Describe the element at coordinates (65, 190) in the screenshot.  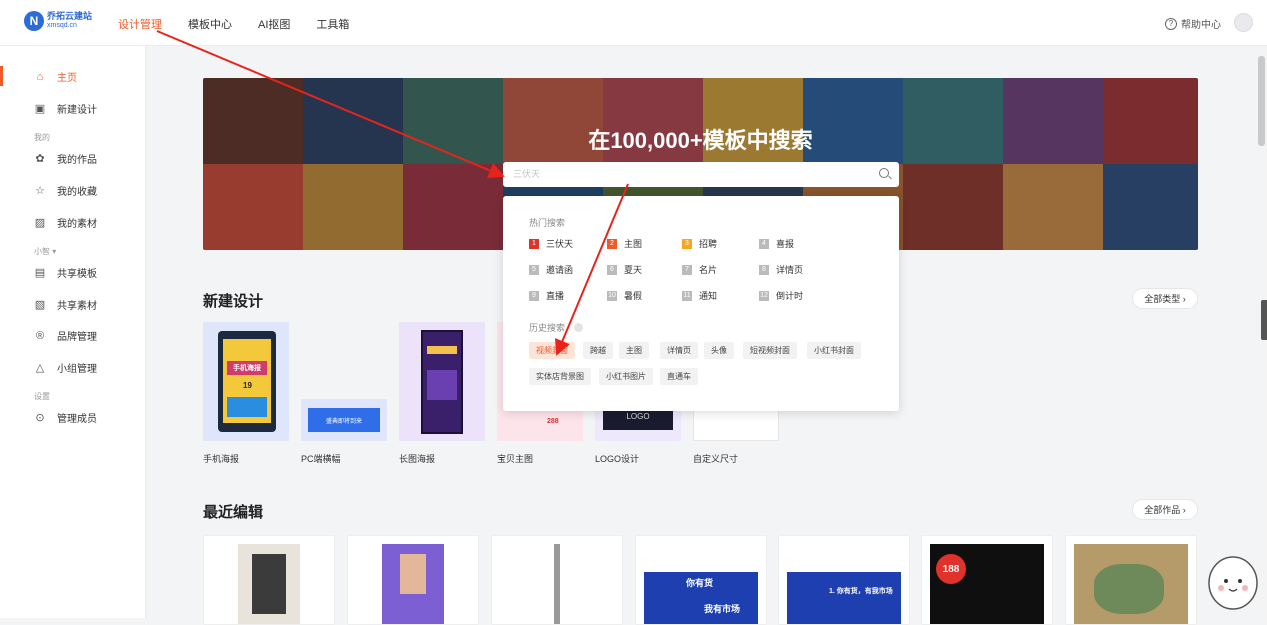
I see `sidebar-item-my-favorites: ☆ 我的收藏` at that location.